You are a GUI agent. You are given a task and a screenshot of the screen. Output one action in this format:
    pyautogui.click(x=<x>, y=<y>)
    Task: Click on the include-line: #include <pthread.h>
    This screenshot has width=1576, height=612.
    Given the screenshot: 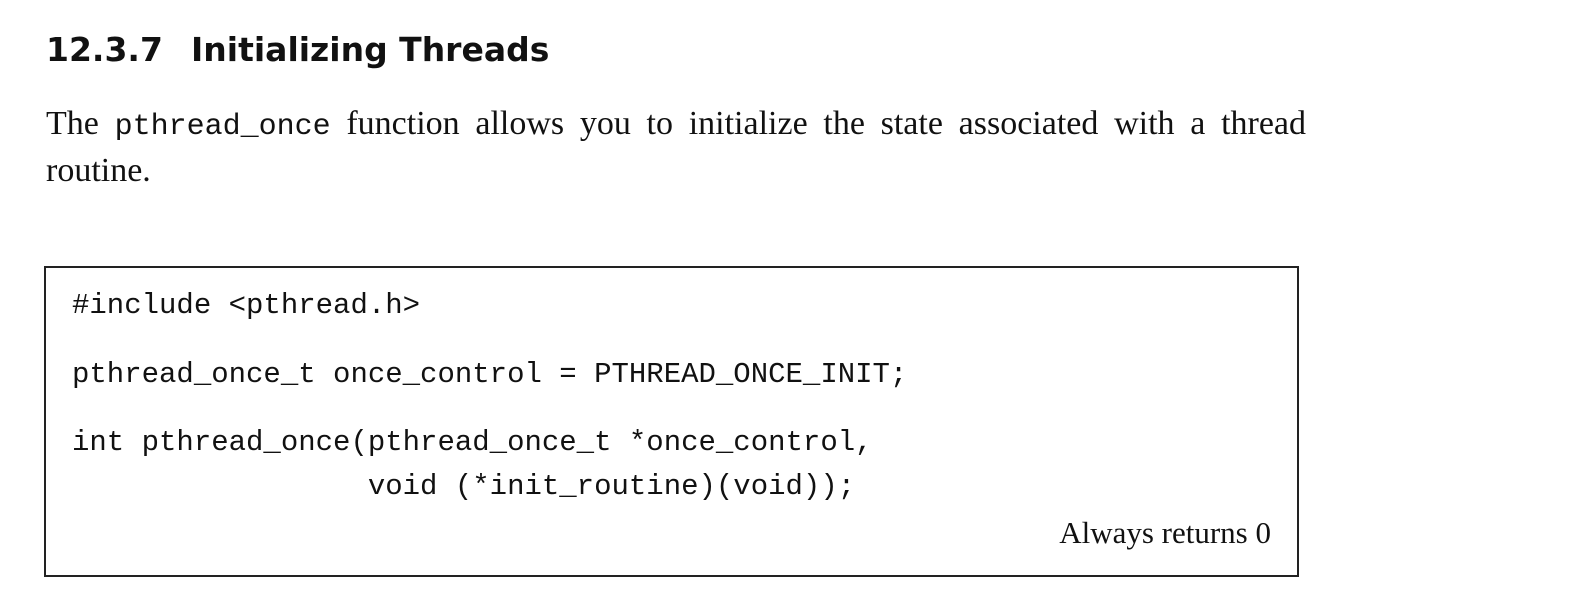 What is the action you would take?
    pyautogui.click(x=246, y=305)
    